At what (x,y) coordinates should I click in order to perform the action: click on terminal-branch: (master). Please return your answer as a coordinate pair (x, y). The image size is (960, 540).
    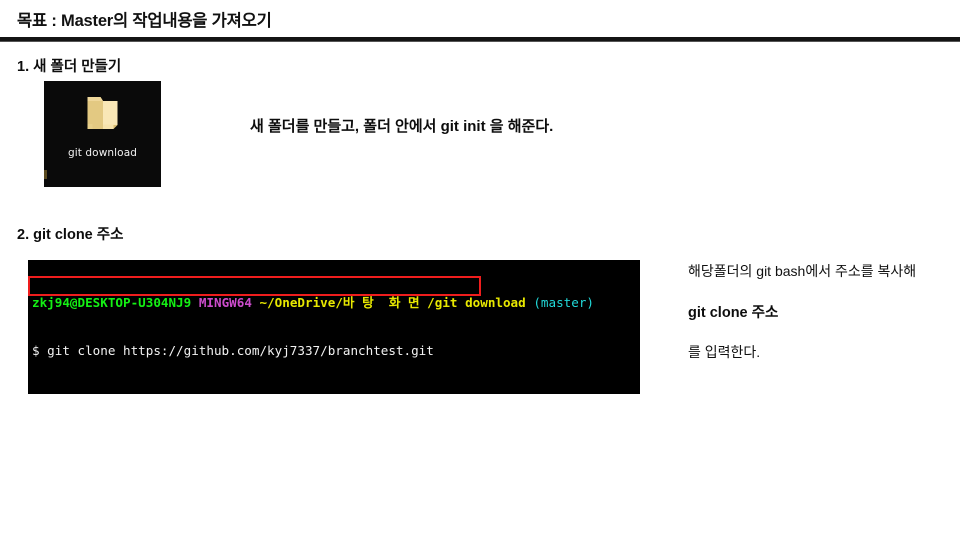
    Looking at the image, I should click on (563, 302).